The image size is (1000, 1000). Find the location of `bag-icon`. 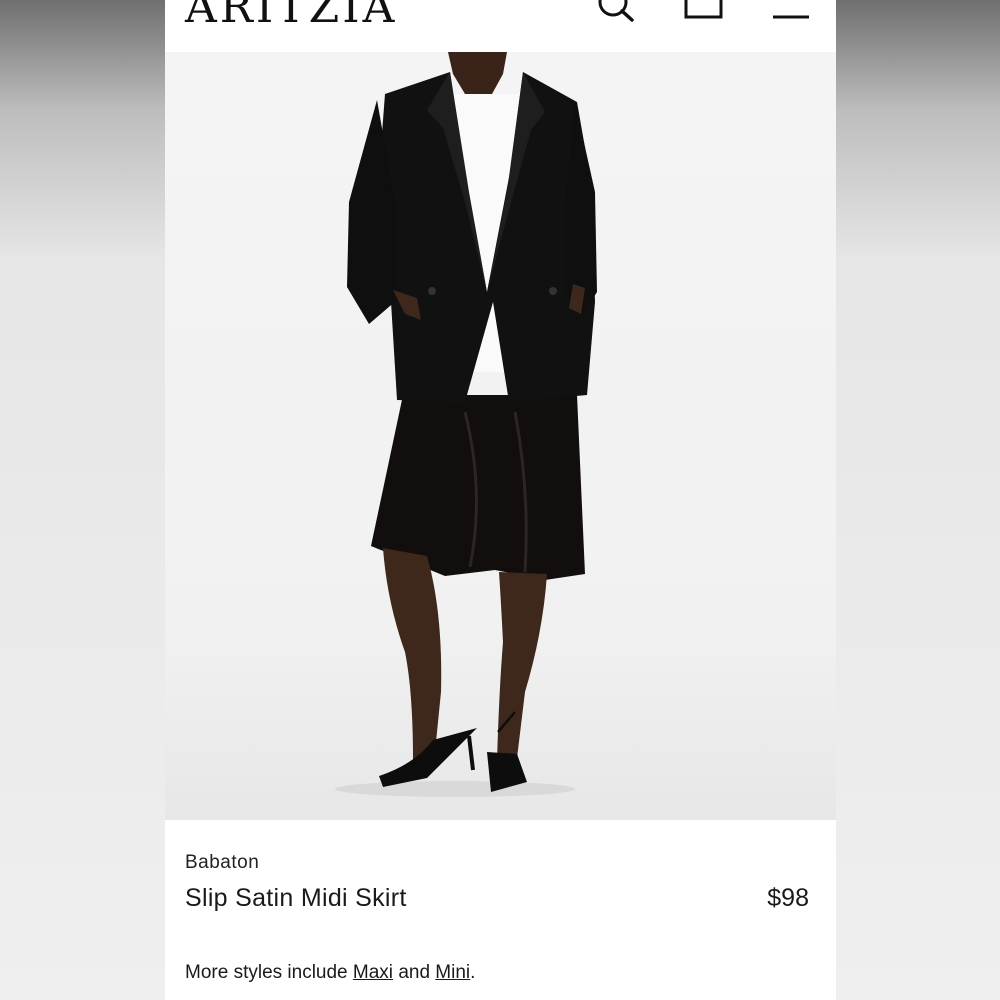

bag-icon is located at coordinates (705, 15).